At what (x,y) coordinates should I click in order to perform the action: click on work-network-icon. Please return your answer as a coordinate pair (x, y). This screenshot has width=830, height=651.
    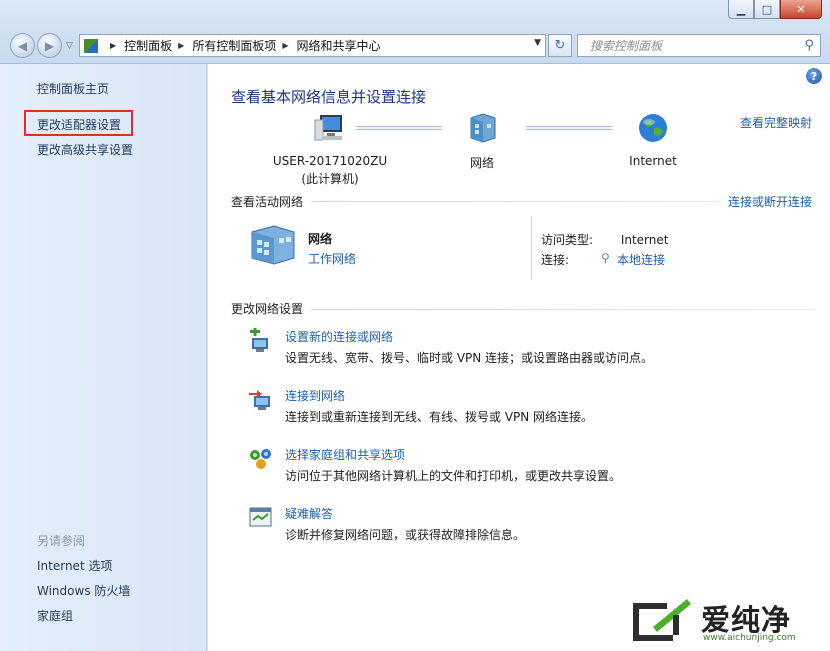
    Looking at the image, I should click on (273, 245).